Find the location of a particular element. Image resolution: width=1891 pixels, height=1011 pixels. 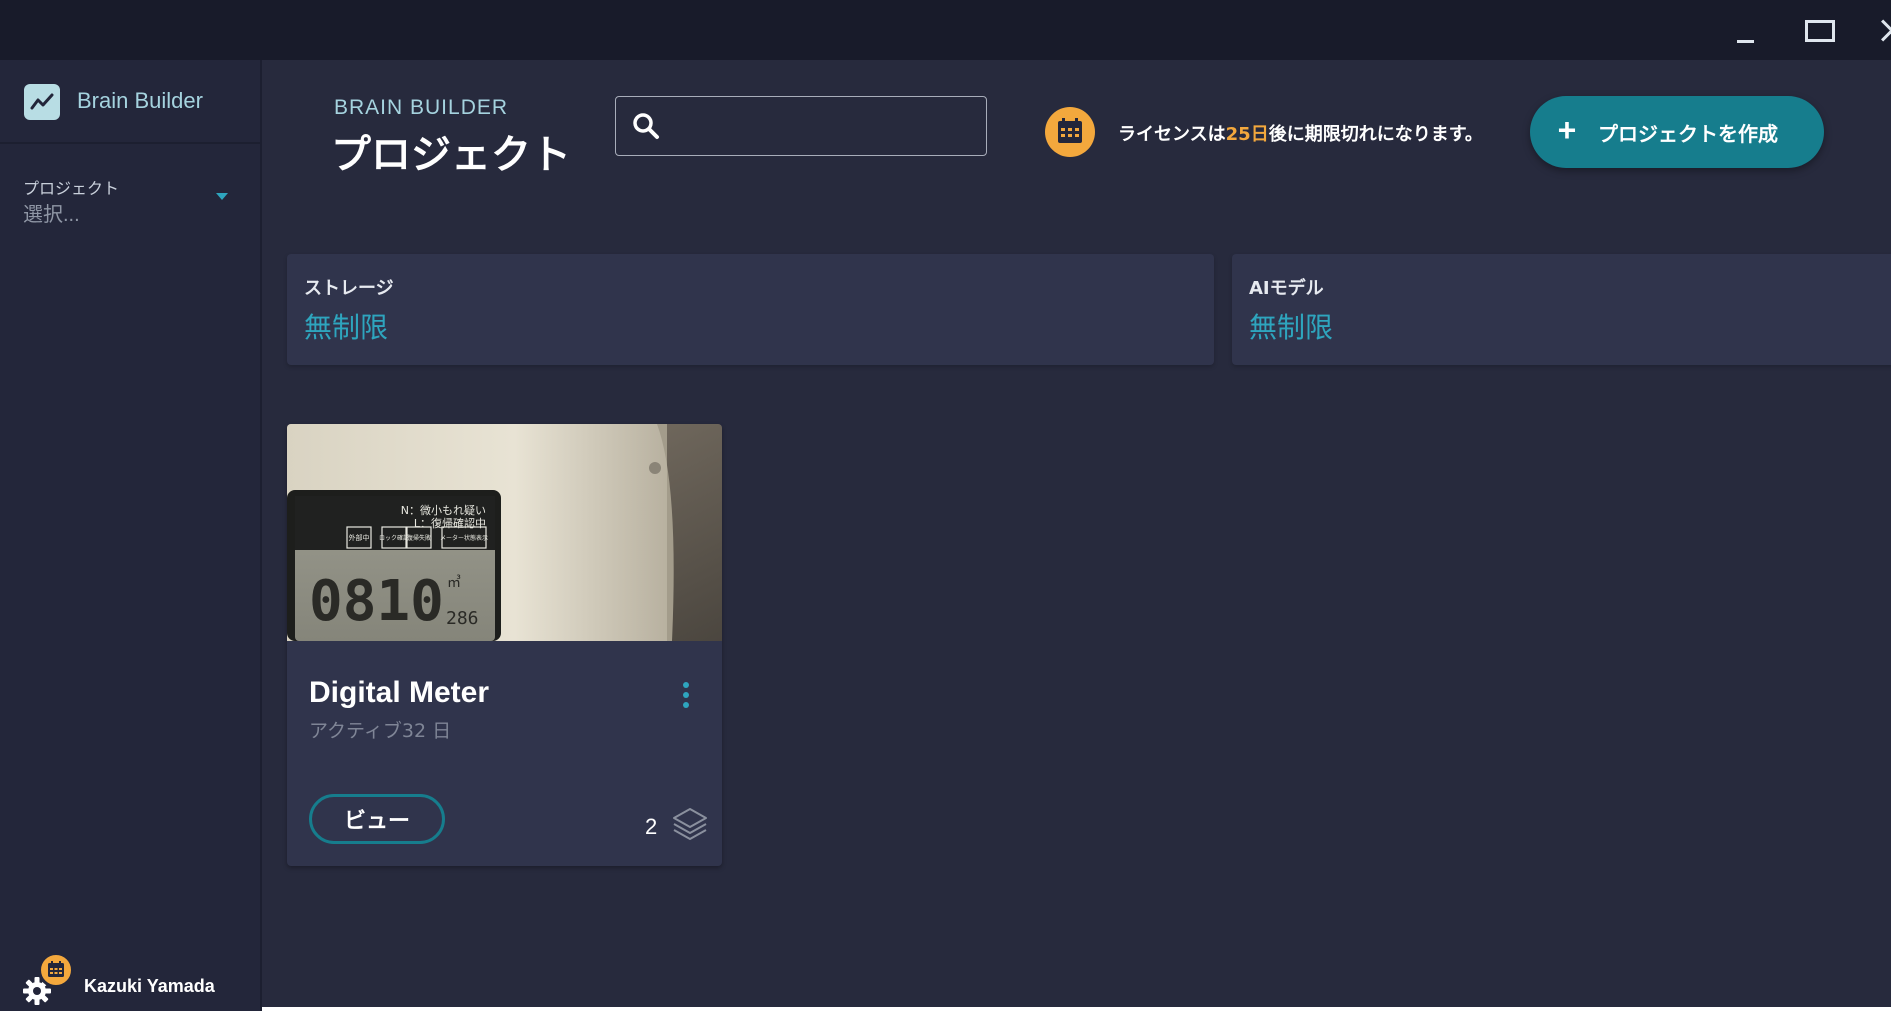

search-box is located at coordinates (801, 126).